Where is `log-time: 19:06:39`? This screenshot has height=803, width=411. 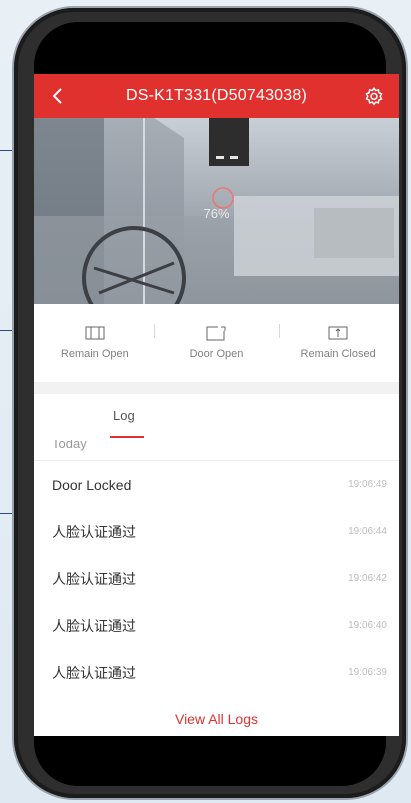 log-time: 19:06:39 is located at coordinates (367, 672).